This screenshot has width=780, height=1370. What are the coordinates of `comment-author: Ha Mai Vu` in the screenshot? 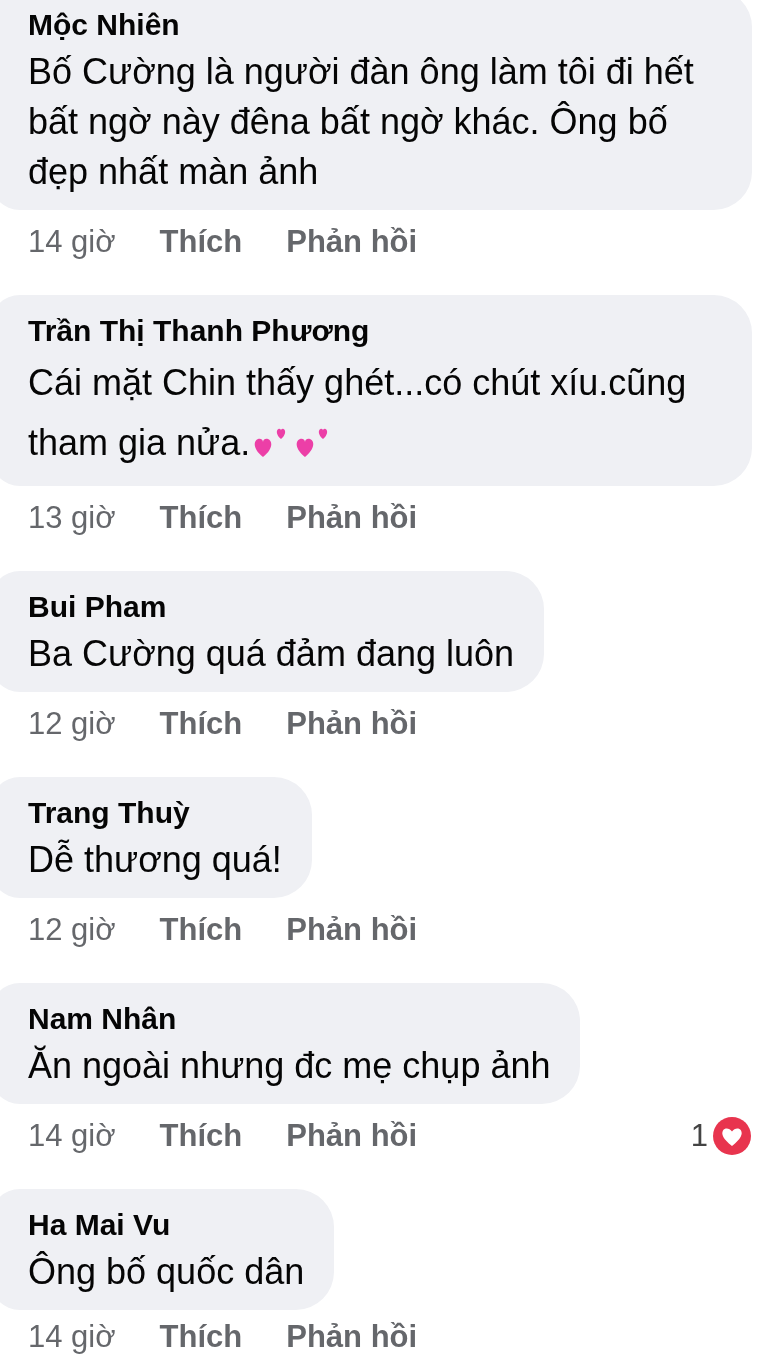 It's located at (166, 1225).